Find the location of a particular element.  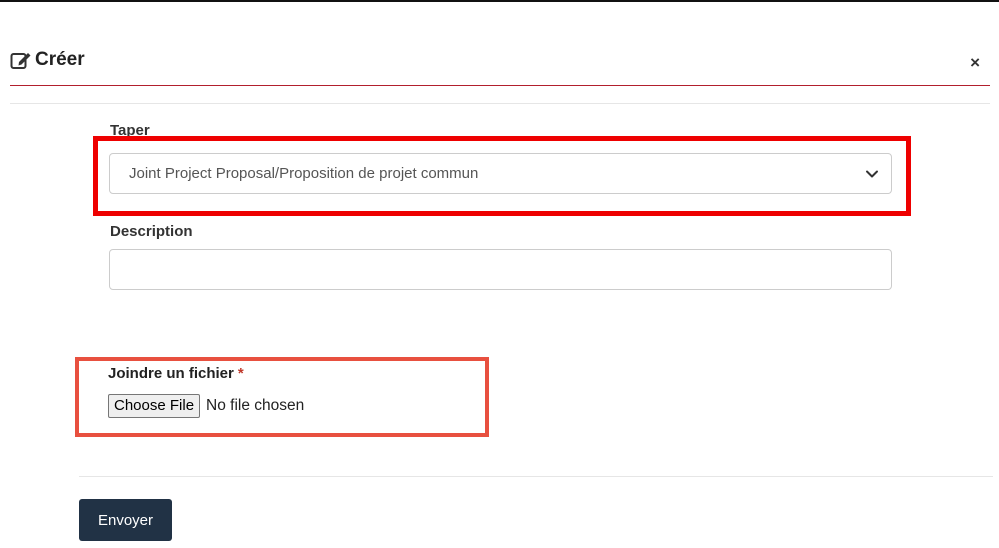

modal-header: Créer × is located at coordinates (500, 61).